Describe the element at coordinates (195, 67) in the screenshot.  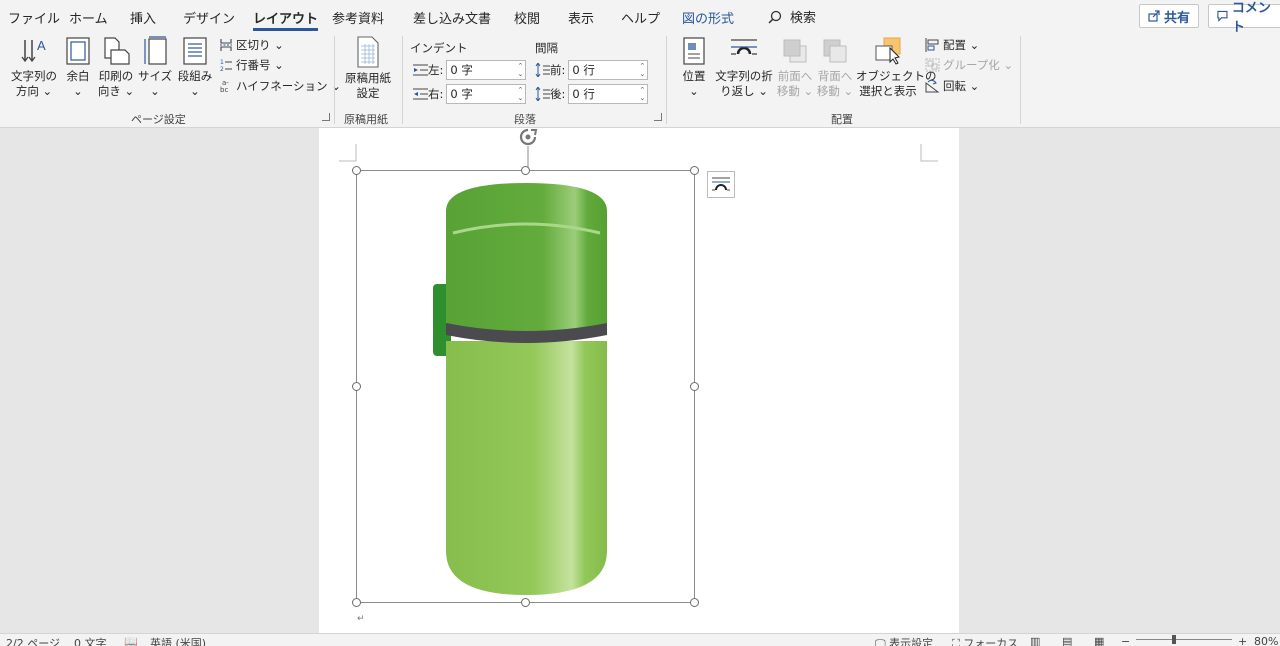
I see `columns-button: 段組み ⌄` at that location.